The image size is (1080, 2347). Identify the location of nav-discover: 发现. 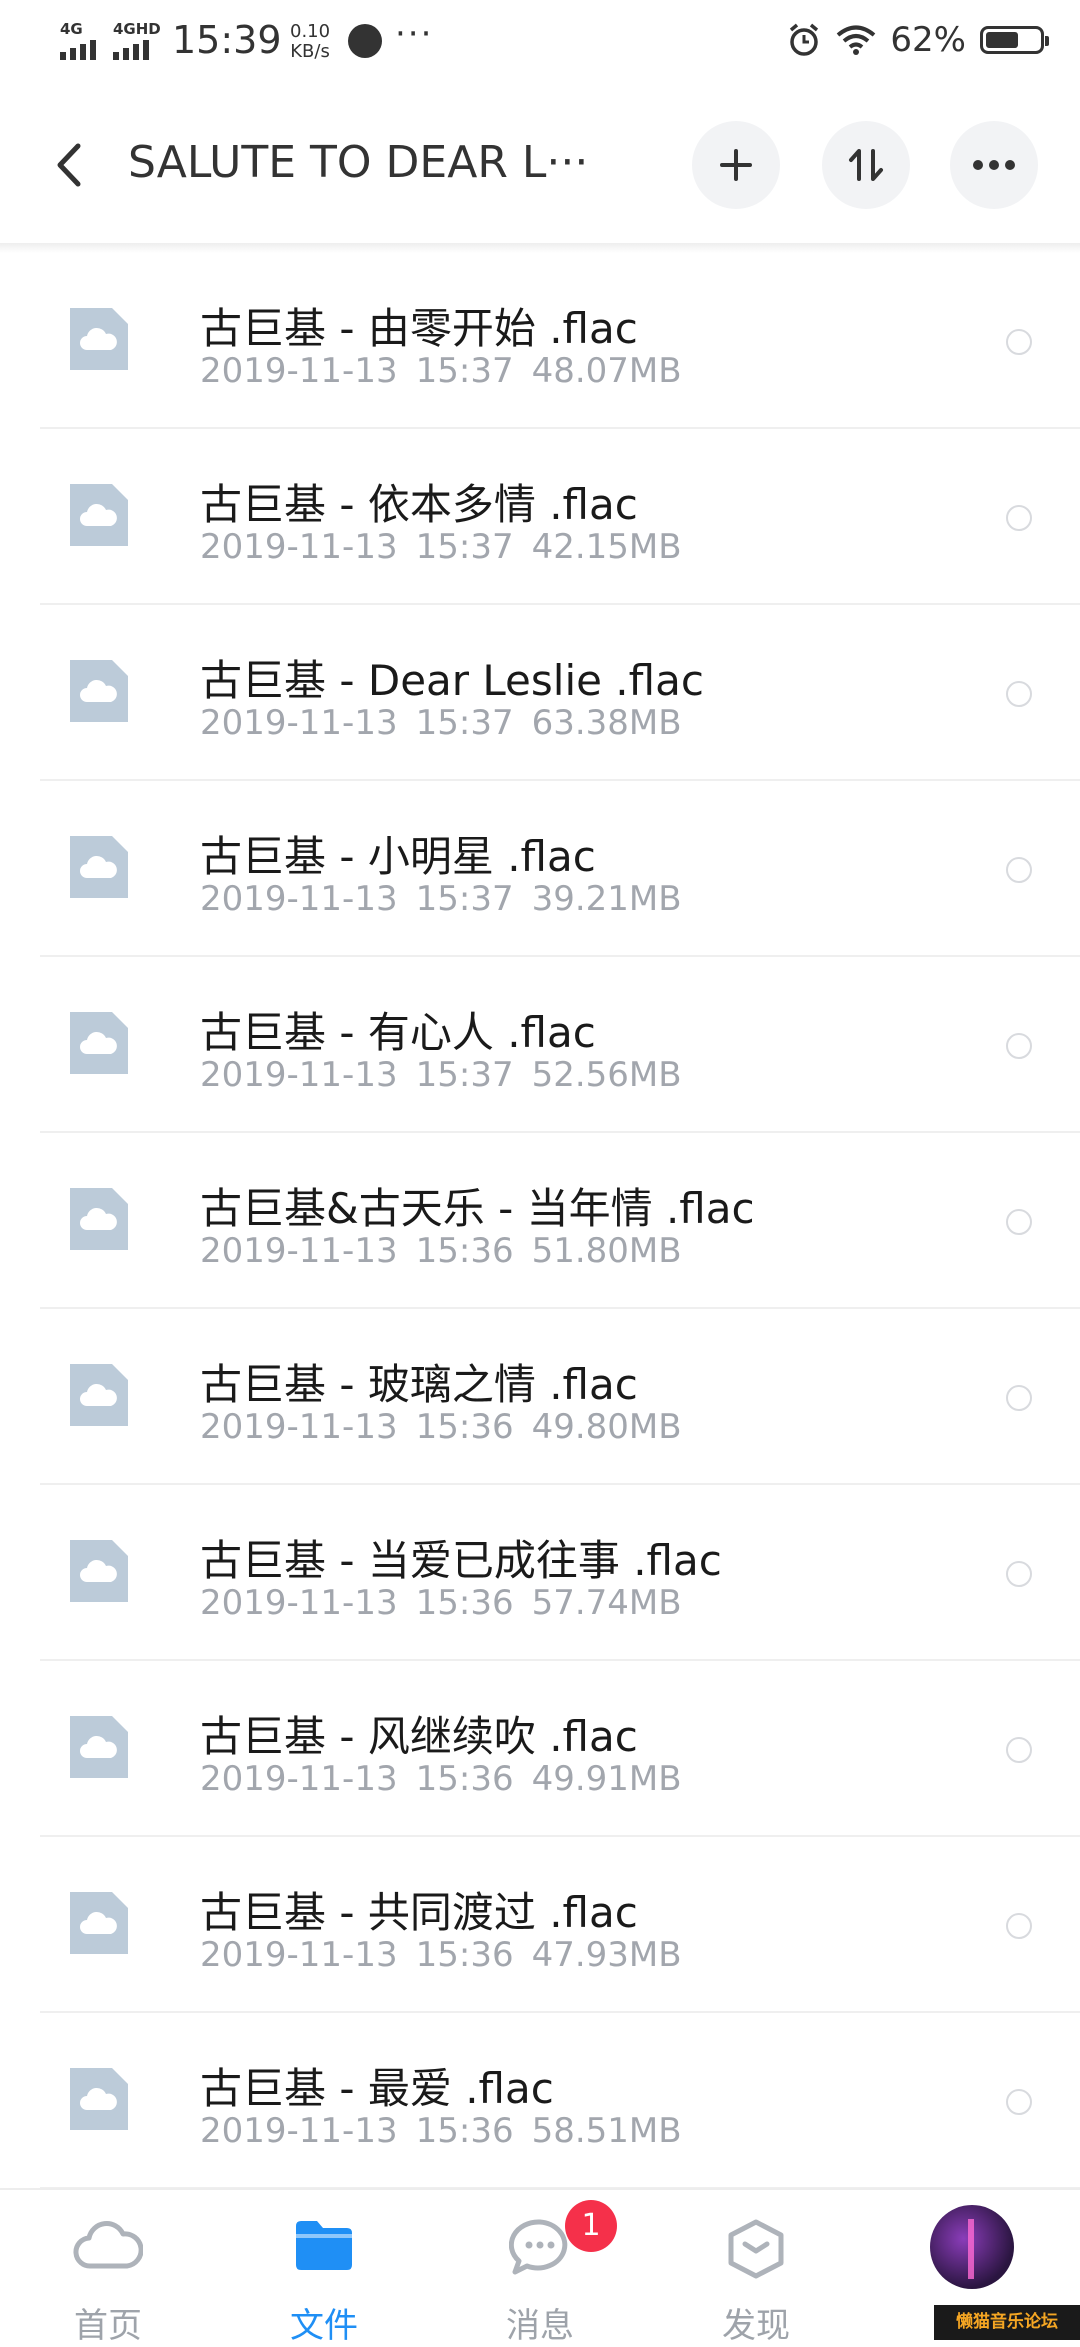
(756, 2268).